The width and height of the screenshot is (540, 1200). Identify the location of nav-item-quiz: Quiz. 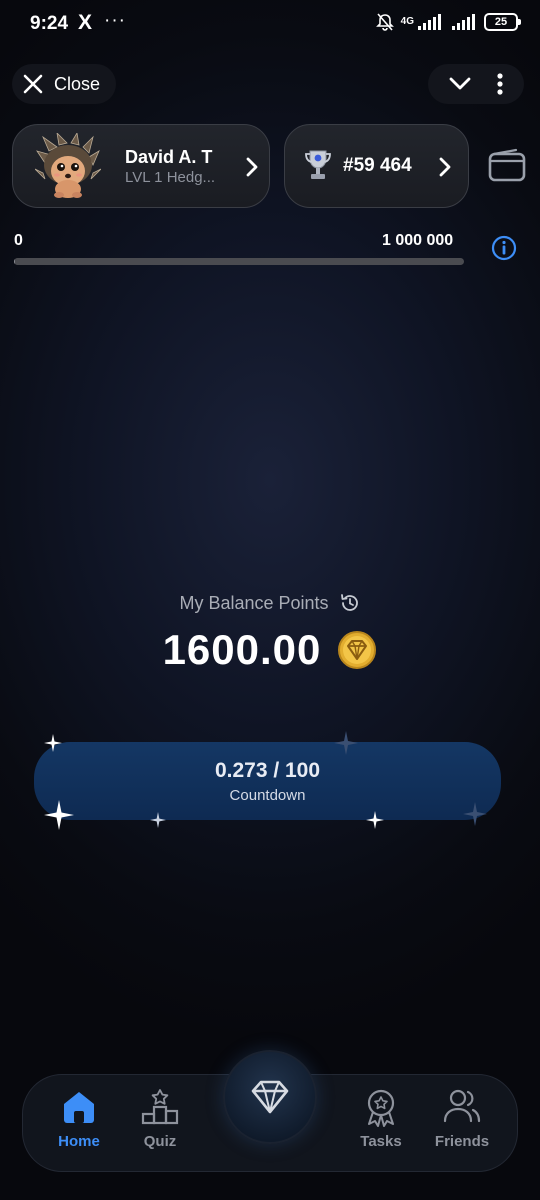
(160, 1118).